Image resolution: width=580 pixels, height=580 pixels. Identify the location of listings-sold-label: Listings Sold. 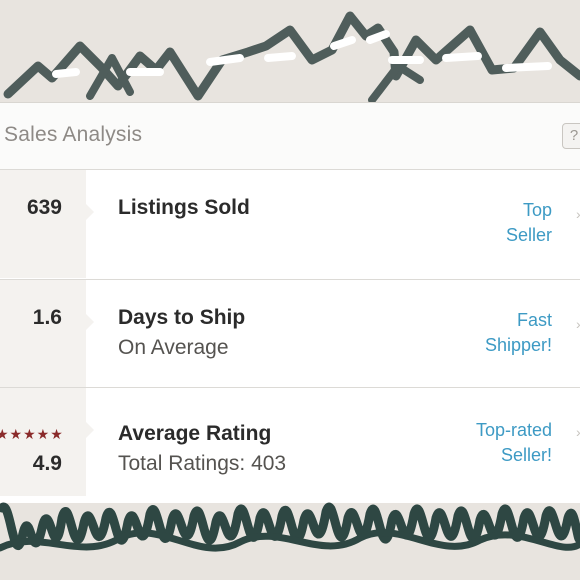
(184, 207).